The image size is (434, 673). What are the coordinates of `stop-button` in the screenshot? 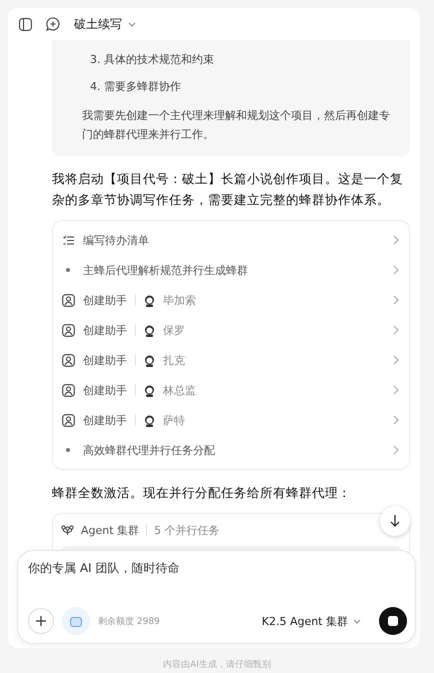 It's located at (393, 621).